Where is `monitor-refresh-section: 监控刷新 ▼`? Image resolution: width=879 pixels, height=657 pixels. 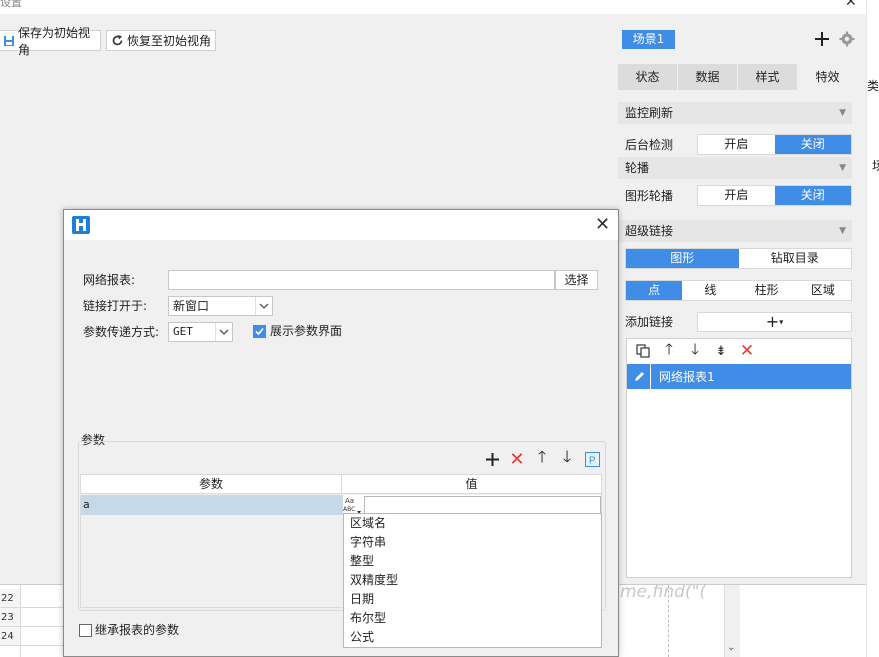
monitor-refresh-section: 监控刷新 ▼ is located at coordinates (735, 113).